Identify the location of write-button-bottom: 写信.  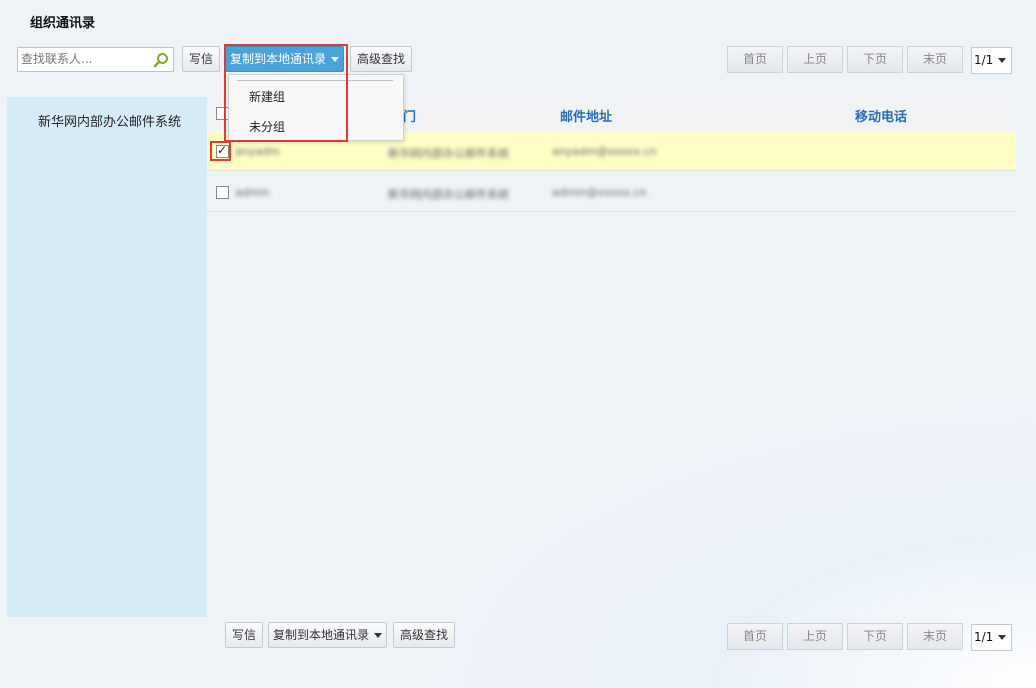
(244, 635).